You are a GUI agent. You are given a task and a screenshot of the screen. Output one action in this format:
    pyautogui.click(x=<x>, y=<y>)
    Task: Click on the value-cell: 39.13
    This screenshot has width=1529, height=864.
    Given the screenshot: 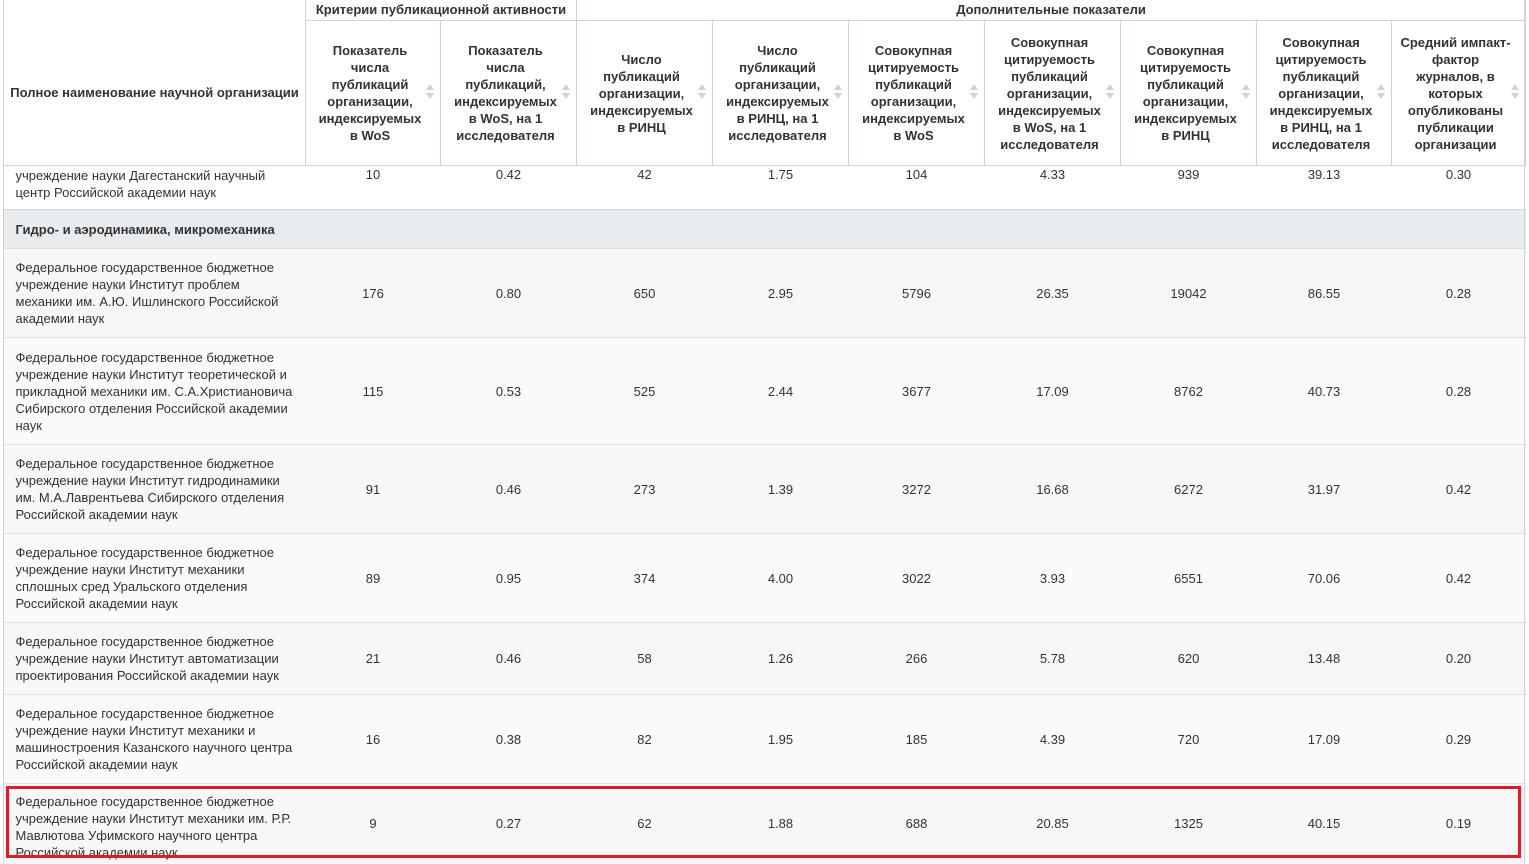 What is the action you would take?
    pyautogui.click(x=1324, y=187)
    